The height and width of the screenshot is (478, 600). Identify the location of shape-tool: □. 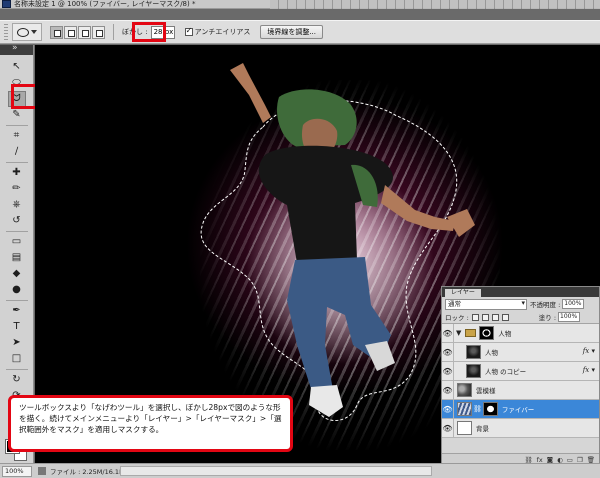
(17, 359).